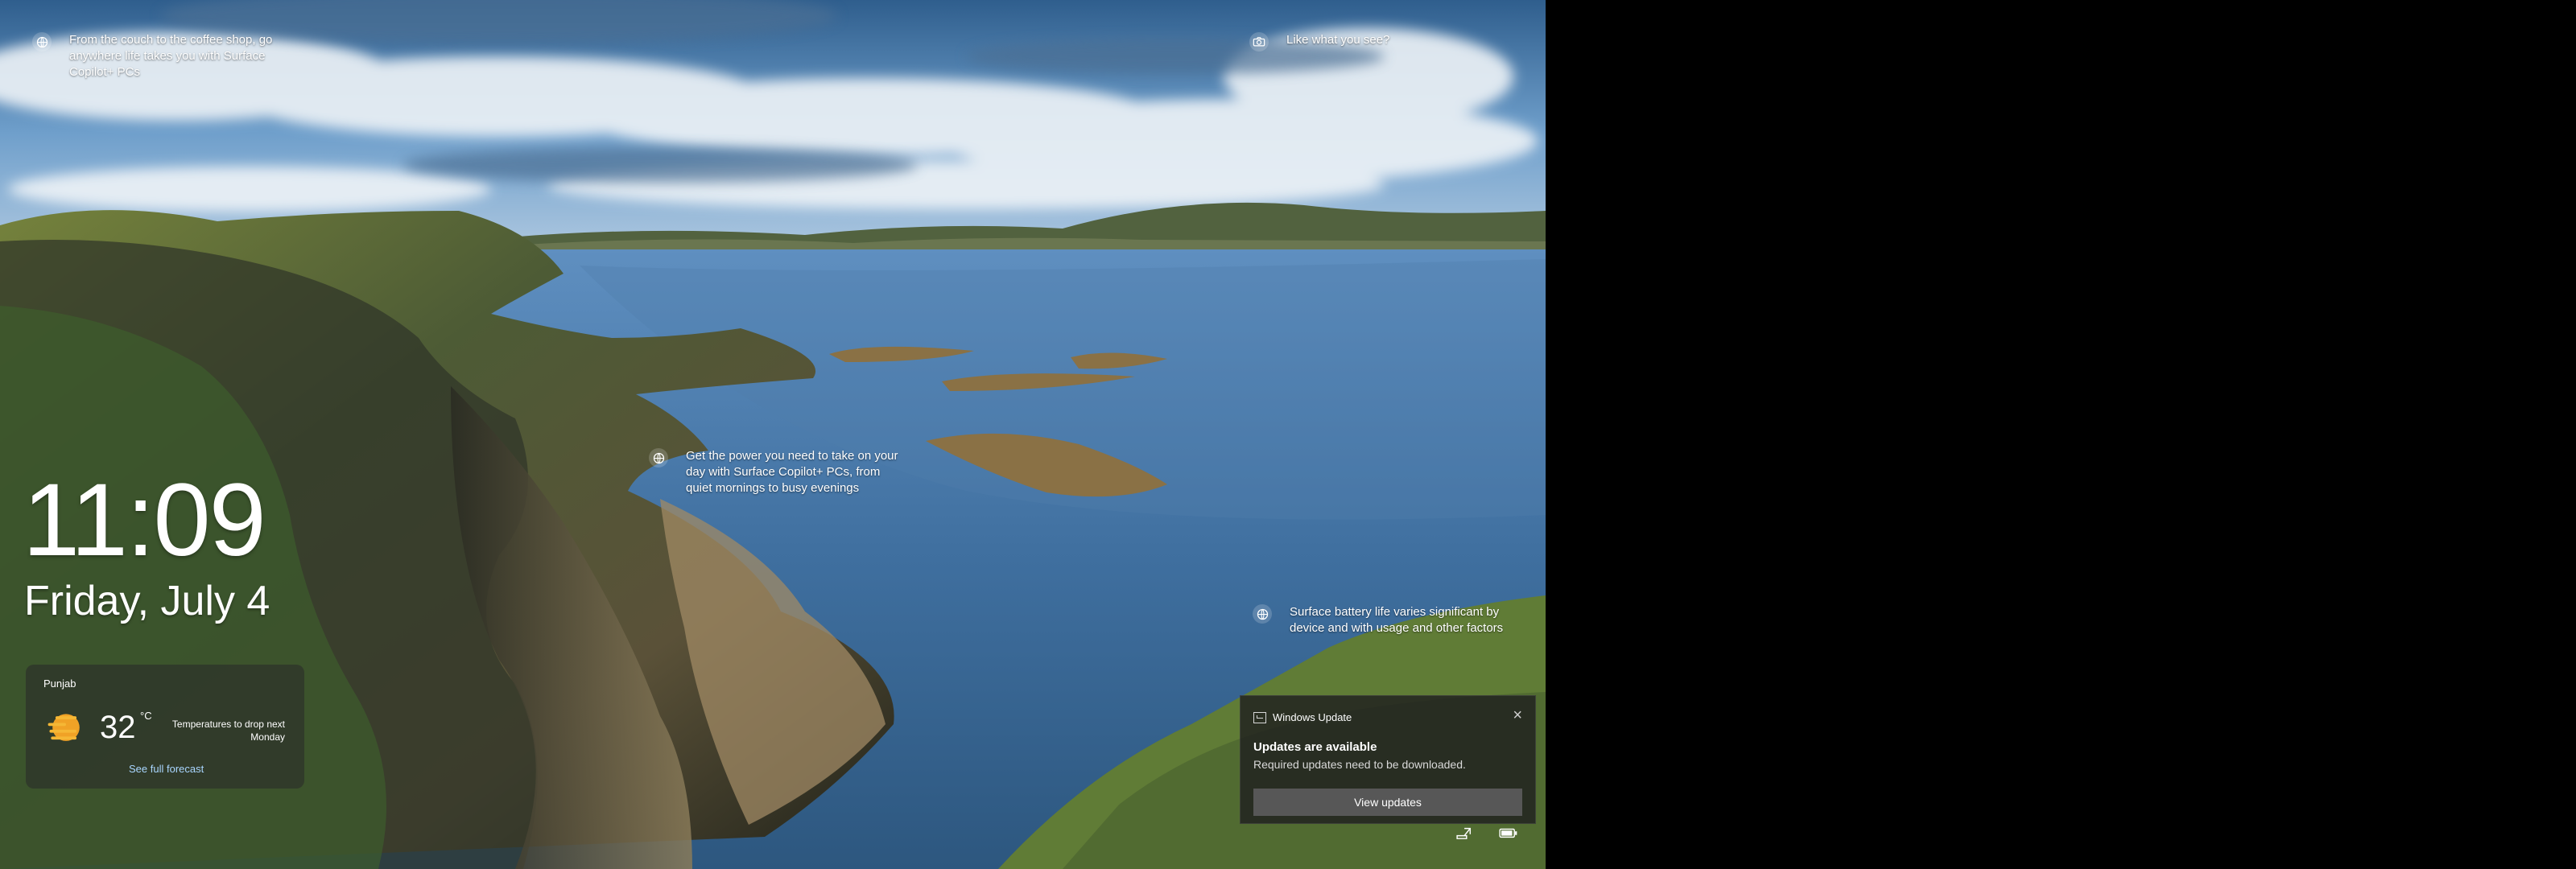  What do you see at coordinates (1315, 747) in the screenshot?
I see `notification-title: Updates are available` at bounding box center [1315, 747].